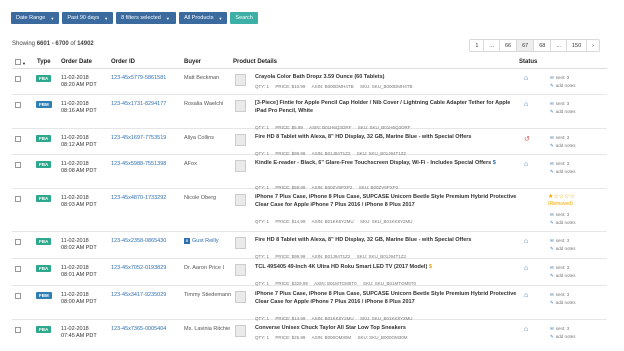 The image size is (624, 351). I want to click on buyer-name: Ms. Lavinia Ritchie, so click(207, 329).